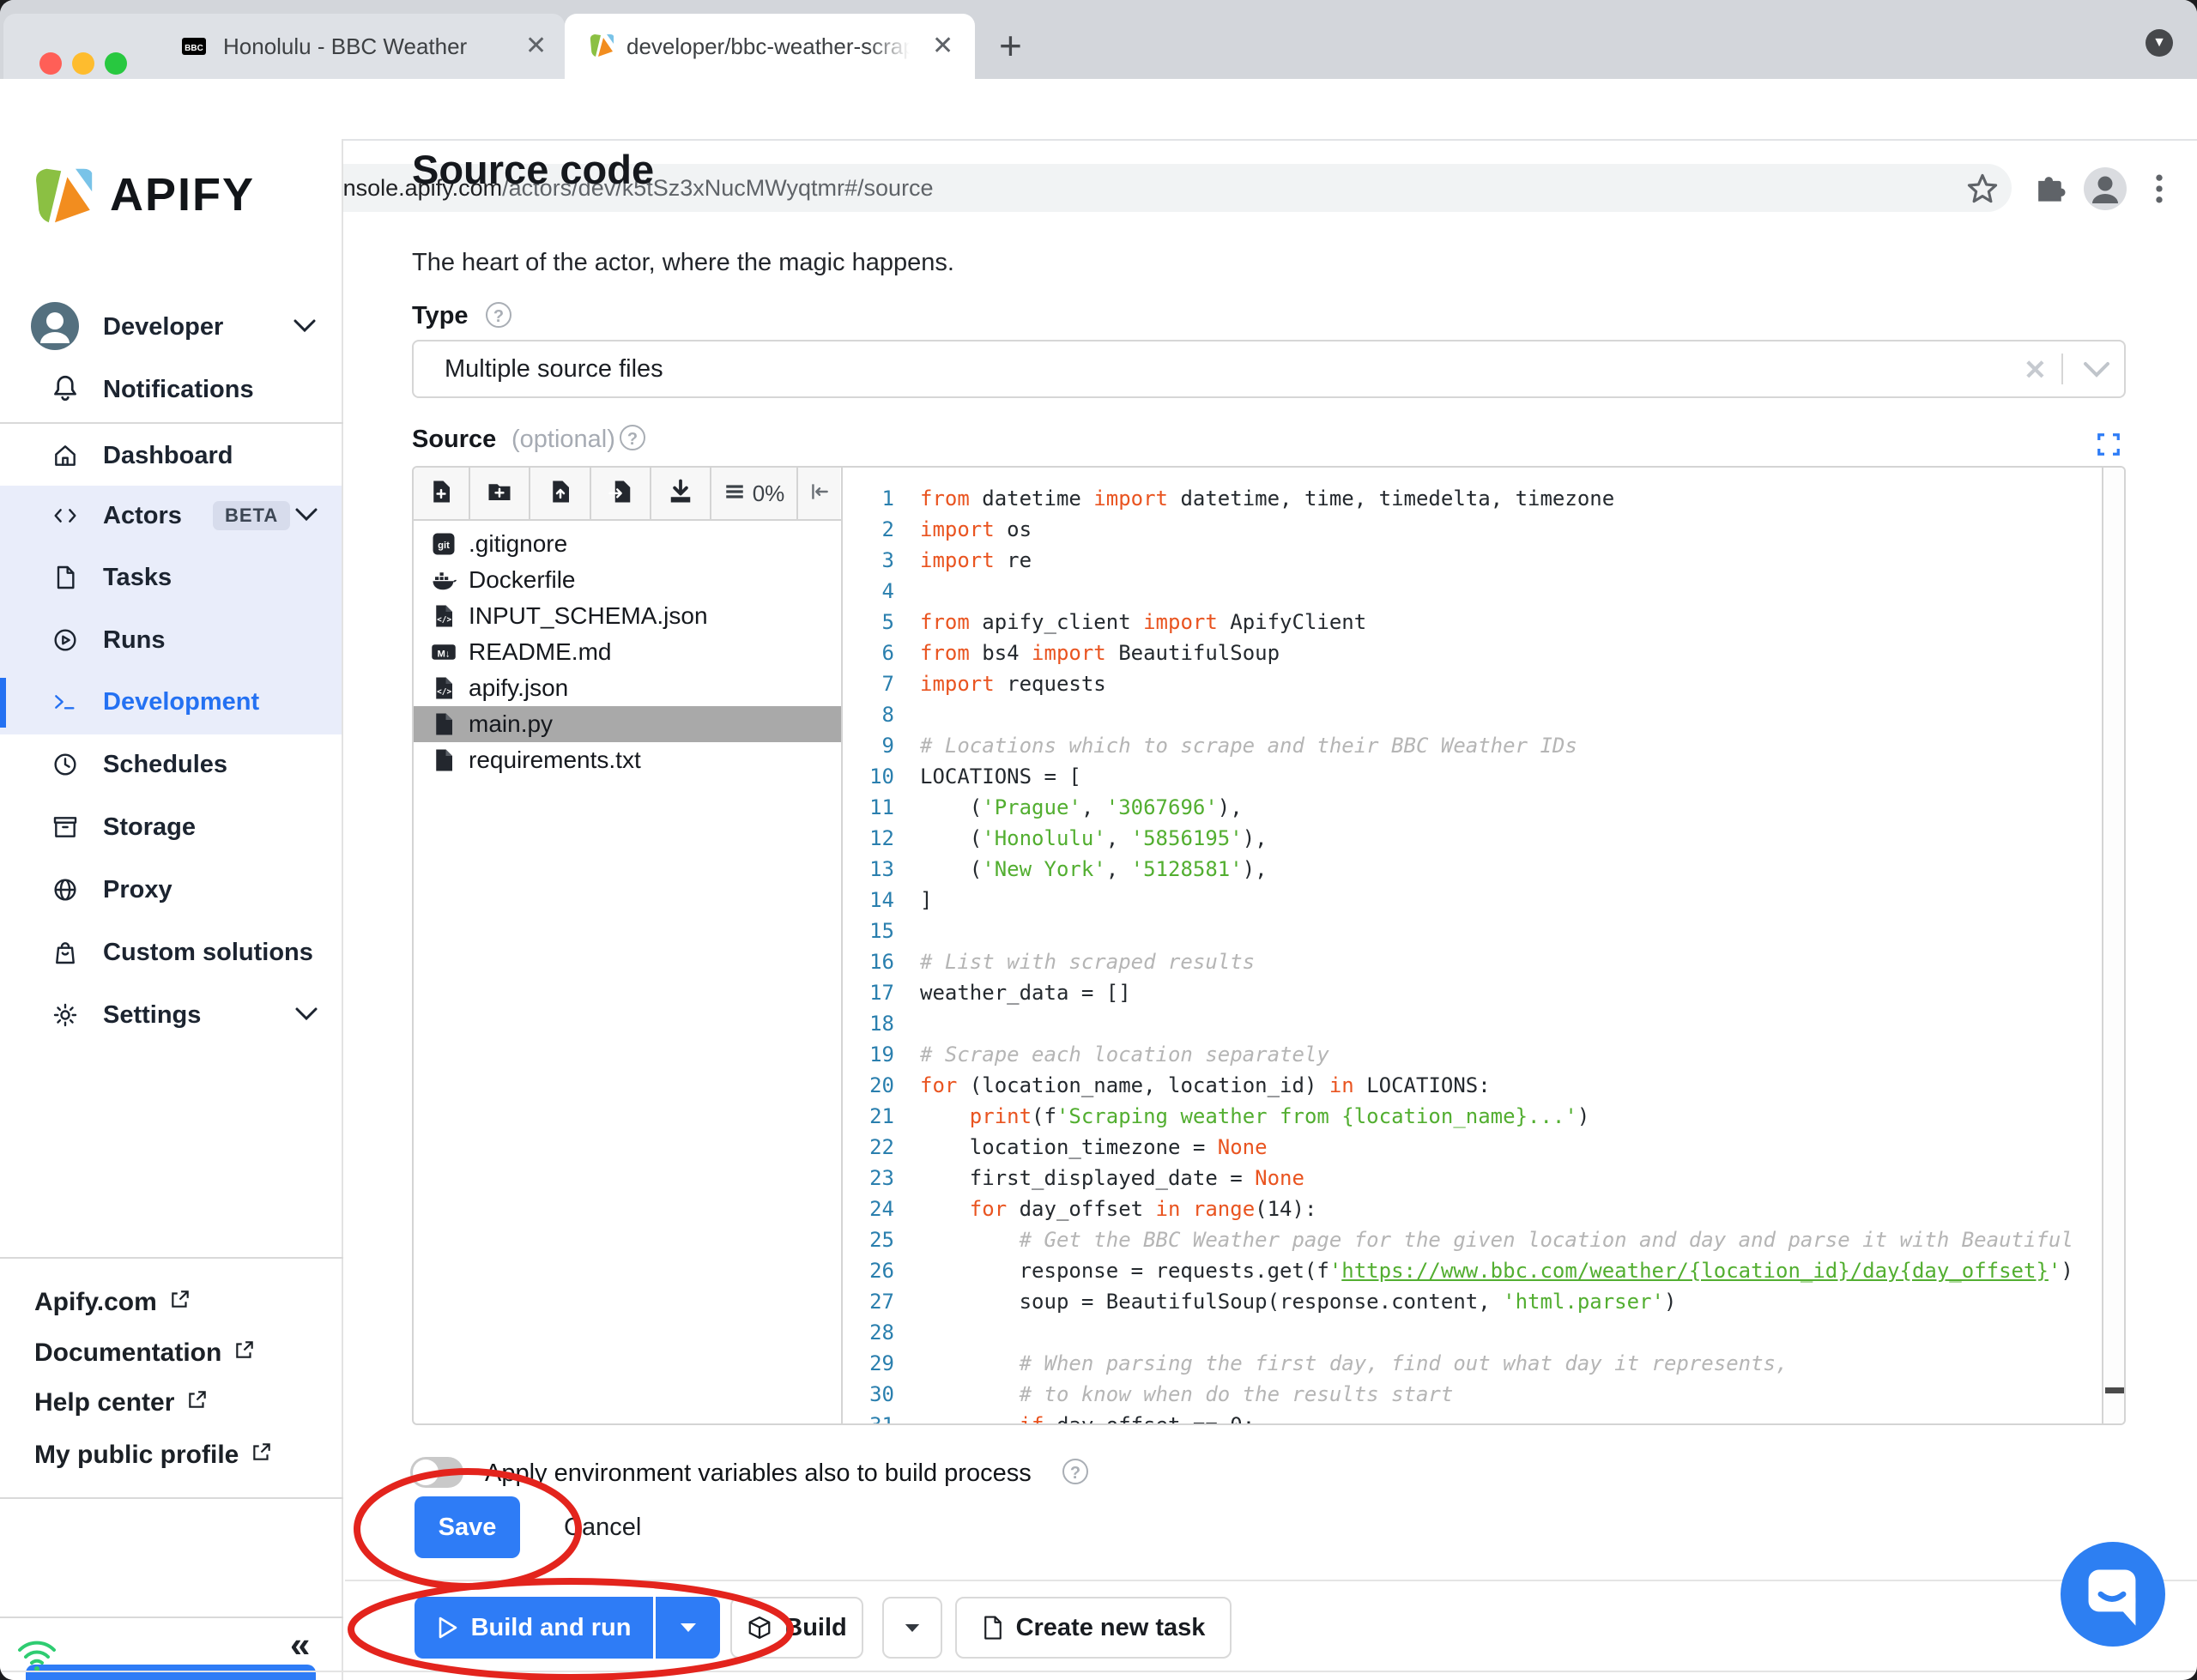 The image size is (2197, 1680). Describe the element at coordinates (178, 390) in the screenshot. I see `sidebar-item-notifications: Notifications` at that location.